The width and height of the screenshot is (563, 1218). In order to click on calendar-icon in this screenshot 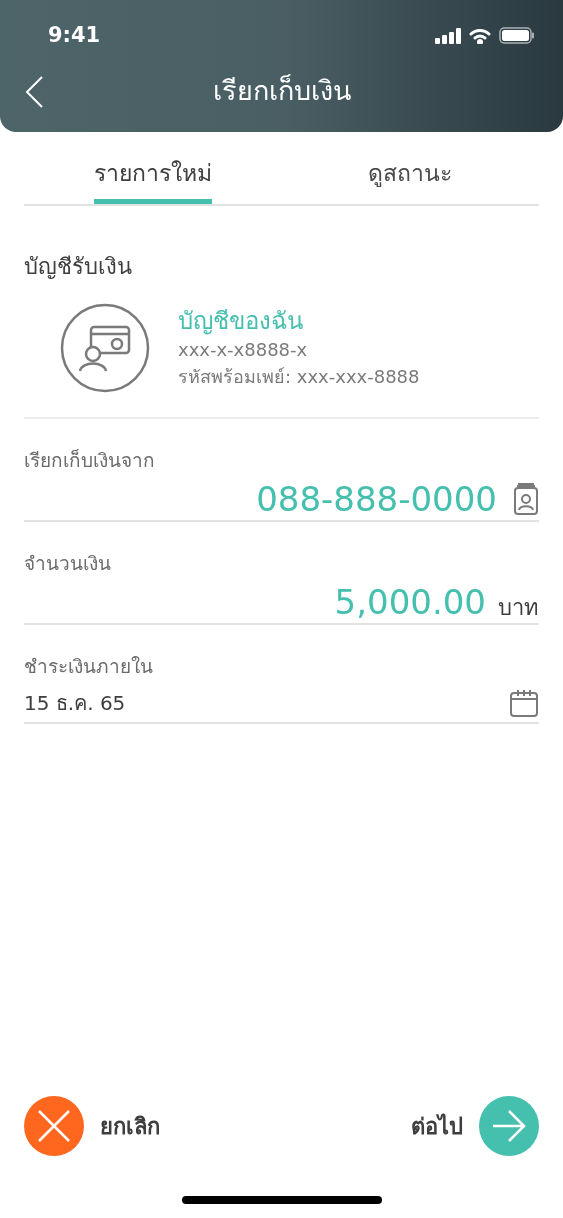, I will do `click(524, 702)`.